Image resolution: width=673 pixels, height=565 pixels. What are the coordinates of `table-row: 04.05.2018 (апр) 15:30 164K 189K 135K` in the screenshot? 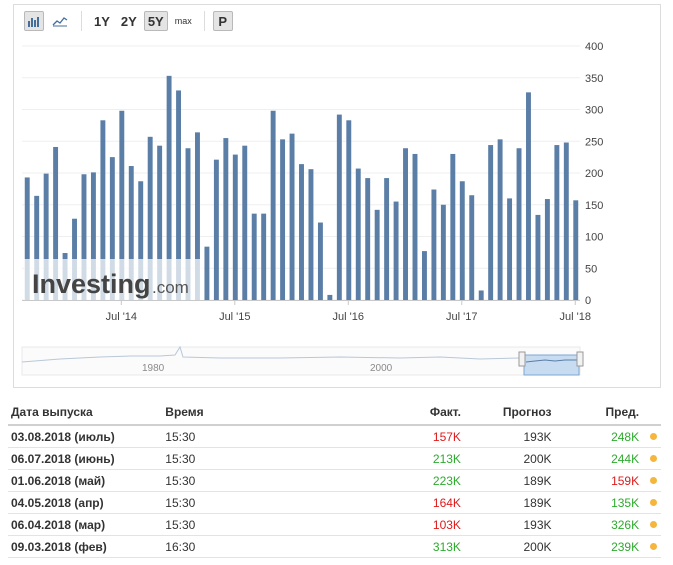 It's located at (334, 503).